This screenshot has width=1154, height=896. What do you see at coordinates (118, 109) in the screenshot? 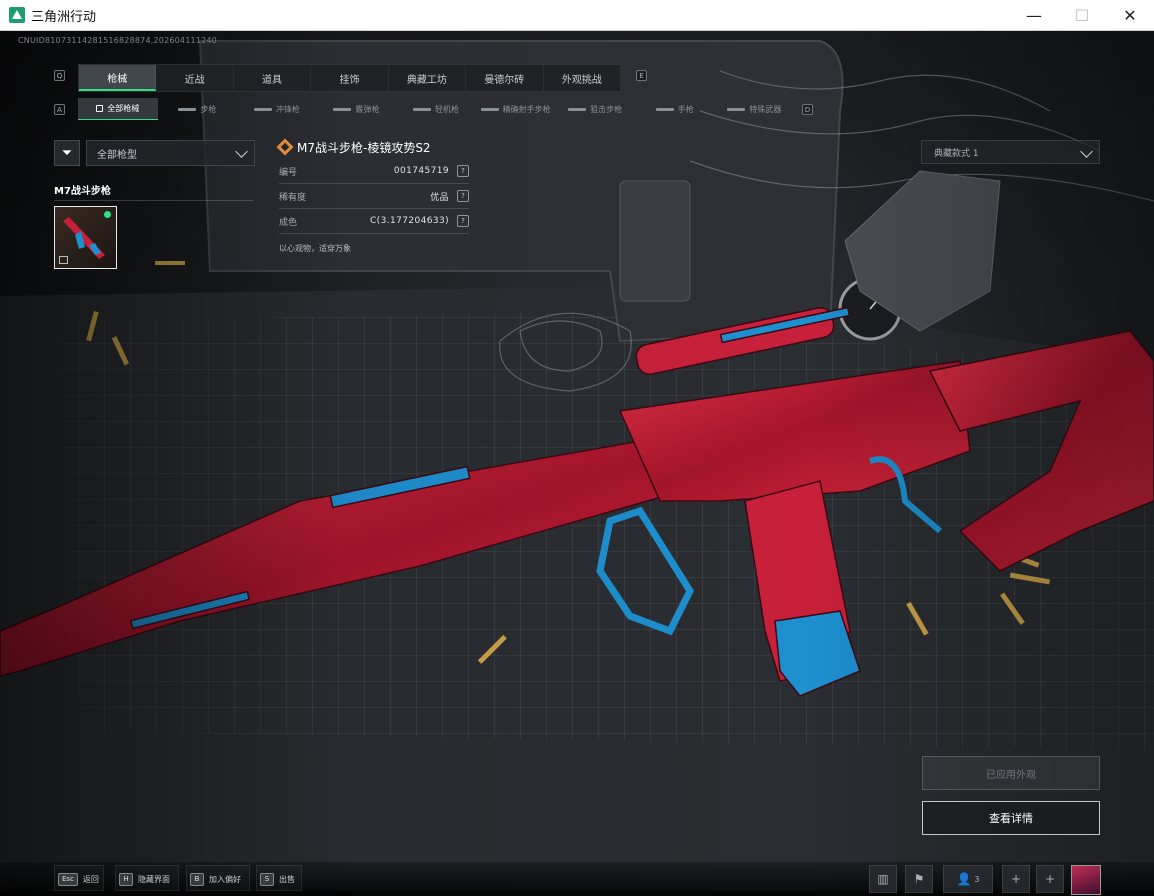
I see `subtab-all-guns: 全部枪械` at bounding box center [118, 109].